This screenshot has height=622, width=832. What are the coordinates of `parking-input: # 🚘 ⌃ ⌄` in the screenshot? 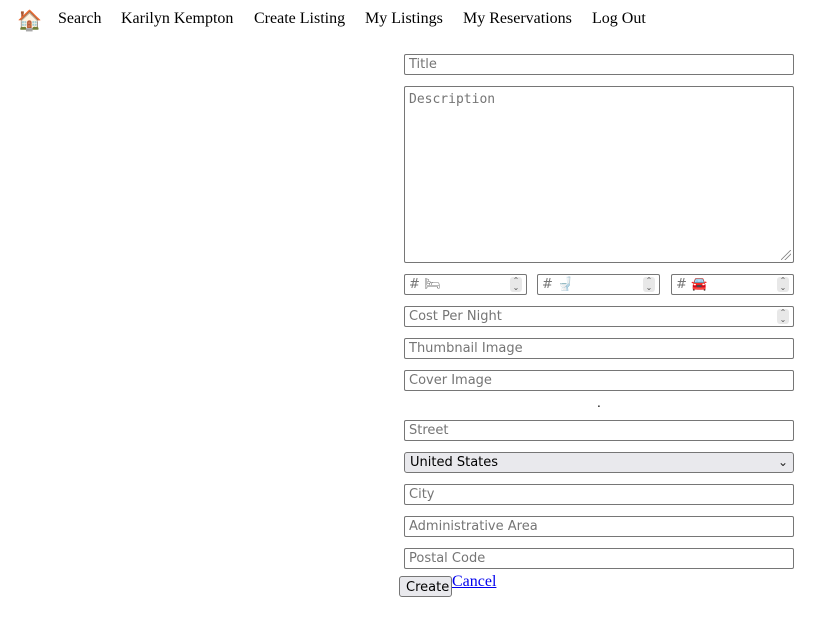 It's located at (732, 284).